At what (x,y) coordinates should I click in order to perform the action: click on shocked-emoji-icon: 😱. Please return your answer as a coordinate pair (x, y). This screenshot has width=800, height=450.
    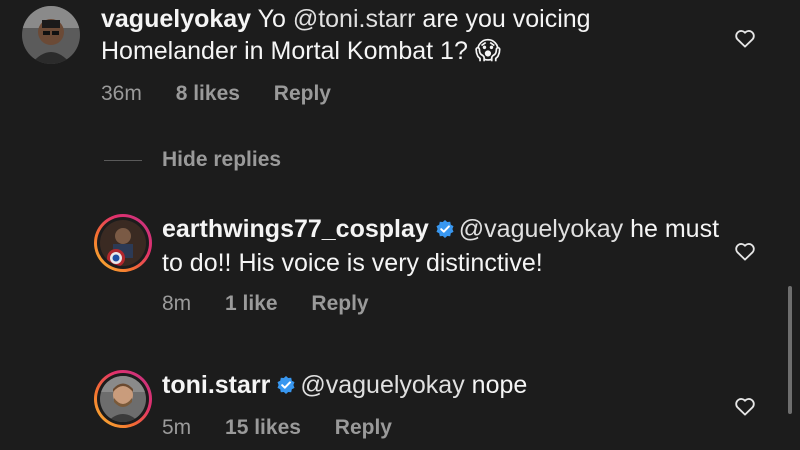
    Looking at the image, I should click on (487, 51).